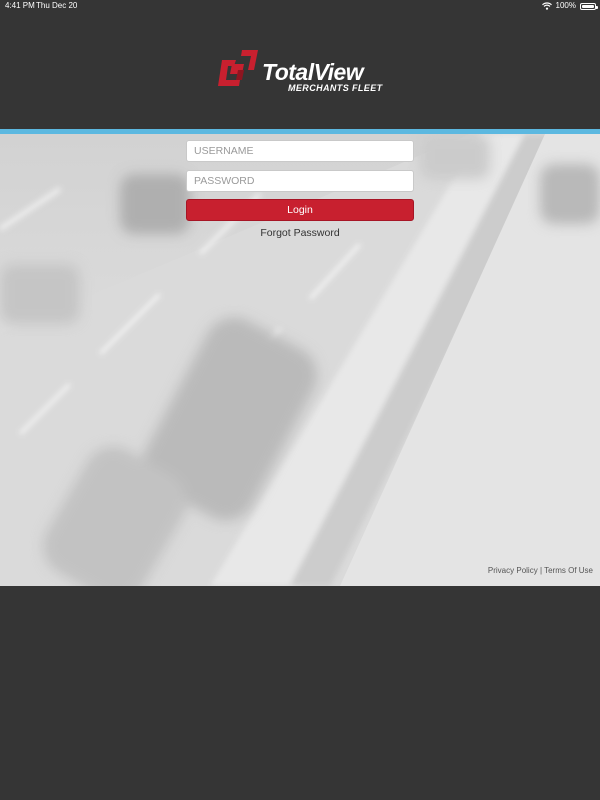 The height and width of the screenshot is (800, 600). I want to click on status-right: 100%, so click(569, 6).